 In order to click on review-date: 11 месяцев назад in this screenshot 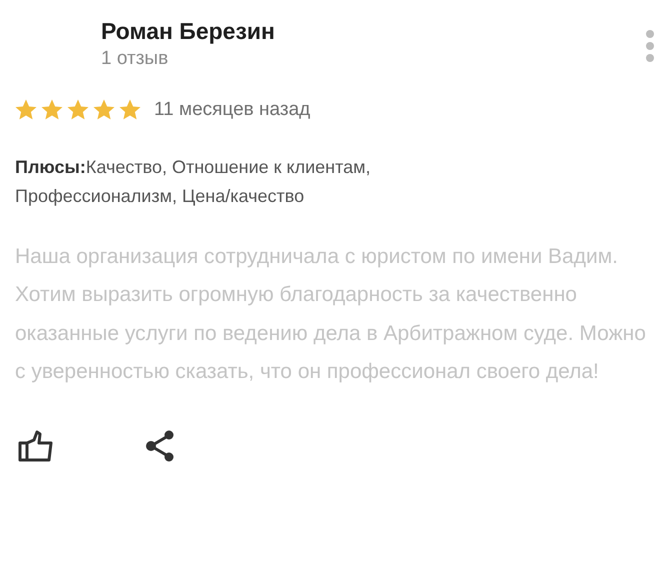, I will do `click(232, 110)`.